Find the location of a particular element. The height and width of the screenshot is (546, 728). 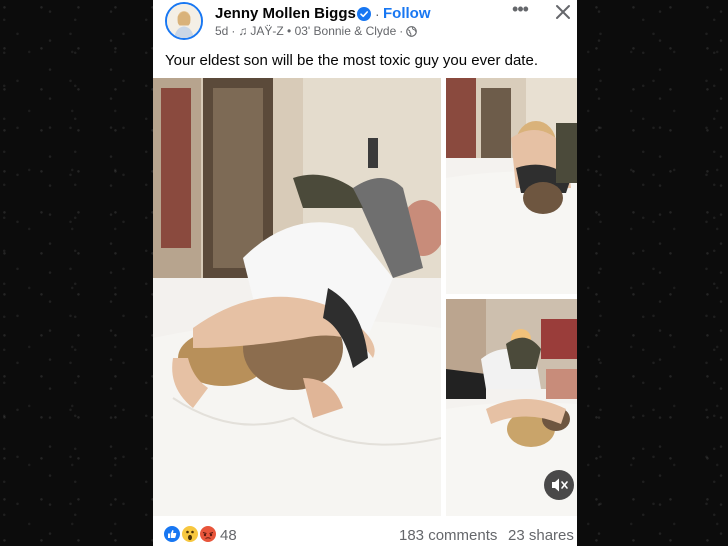

more-options-icon: ••• is located at coordinates (520, 11).